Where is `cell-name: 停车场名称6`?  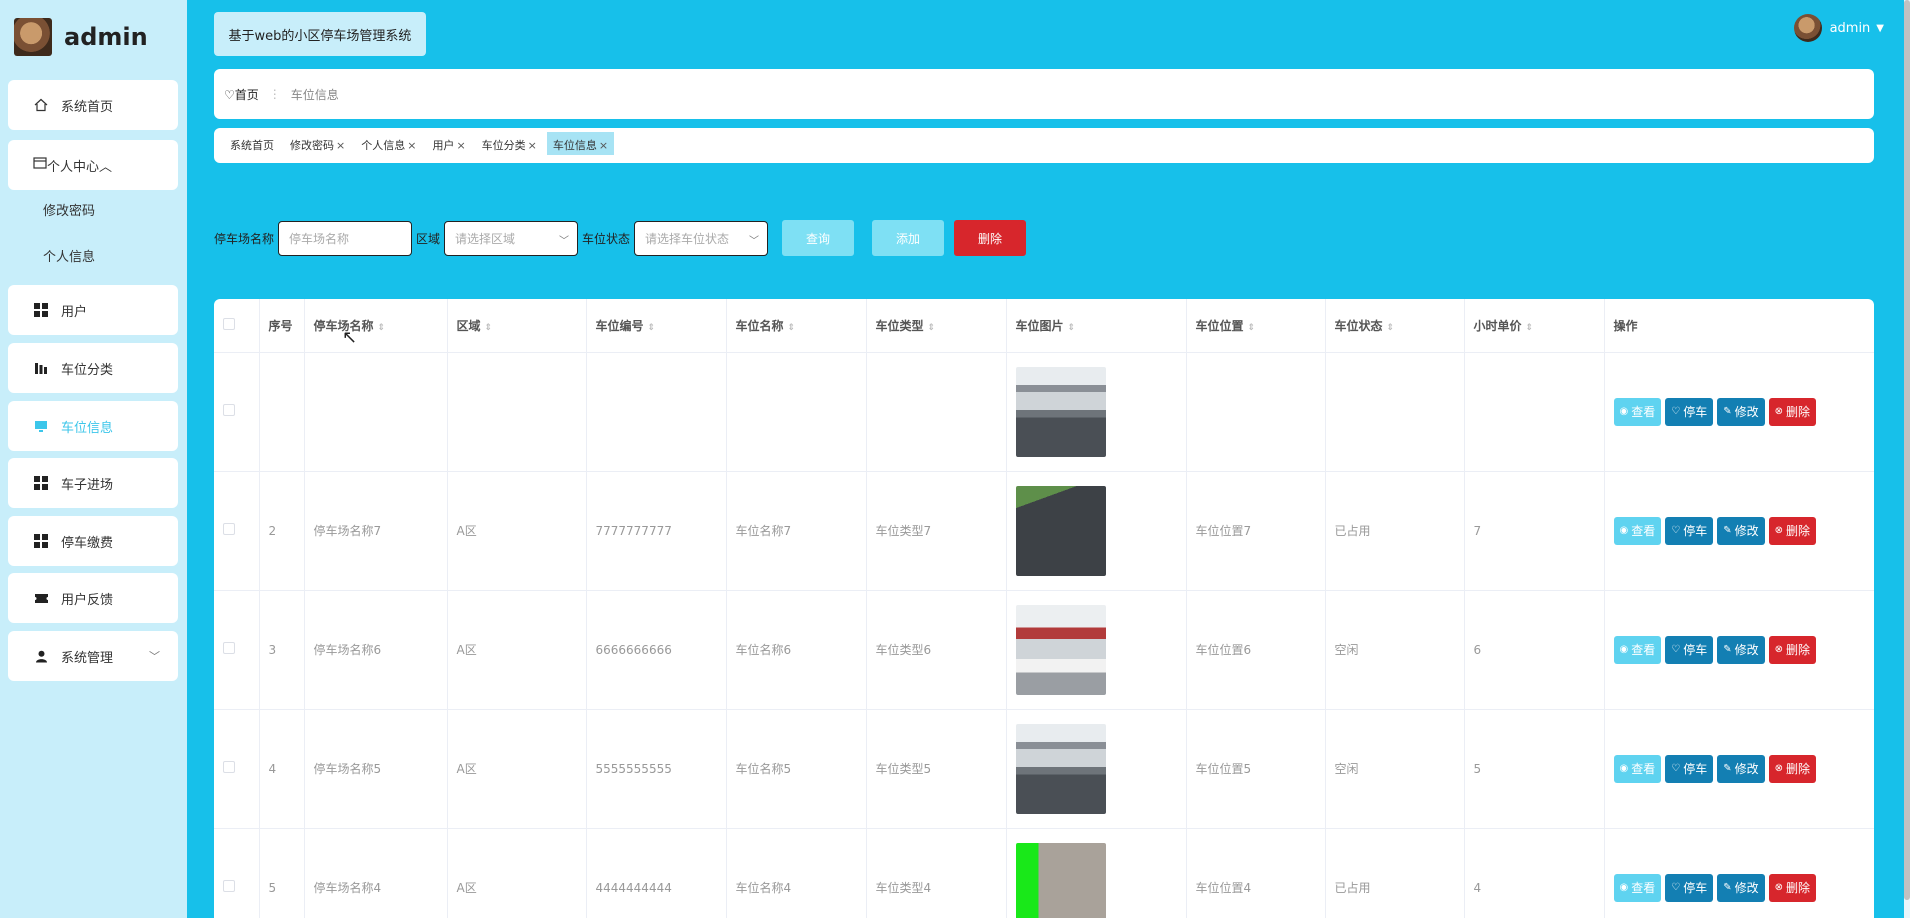
cell-name: 停车场名称6 is located at coordinates (376, 650).